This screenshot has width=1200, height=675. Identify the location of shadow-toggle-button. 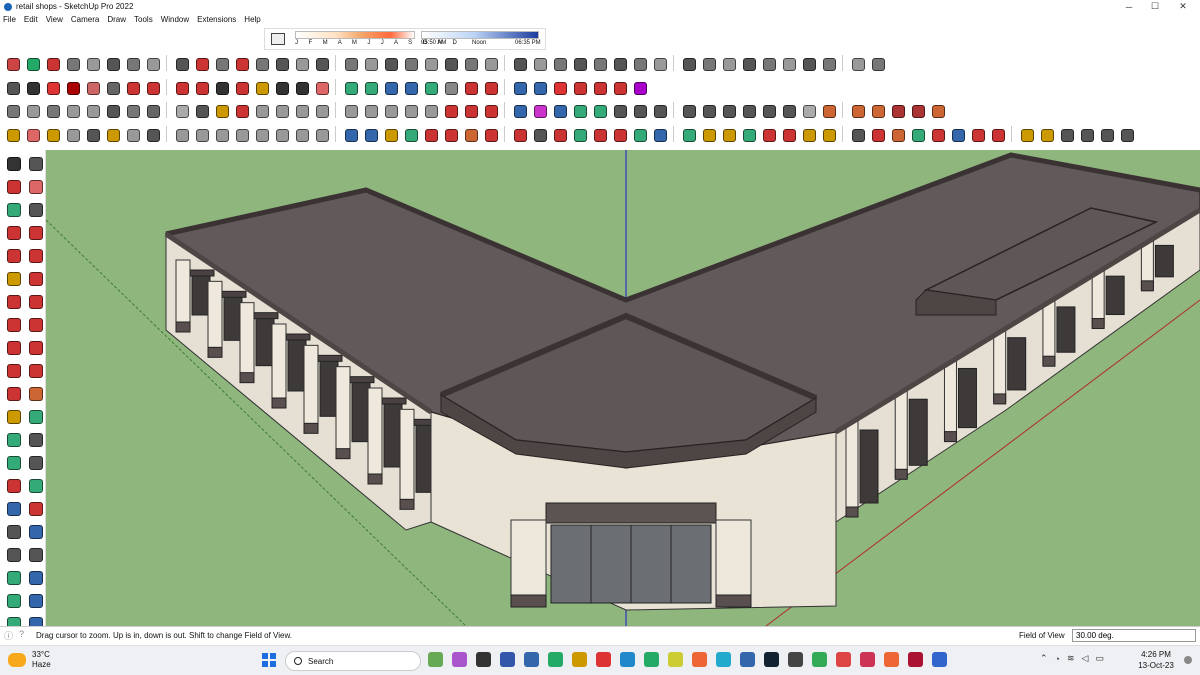
(278, 39).